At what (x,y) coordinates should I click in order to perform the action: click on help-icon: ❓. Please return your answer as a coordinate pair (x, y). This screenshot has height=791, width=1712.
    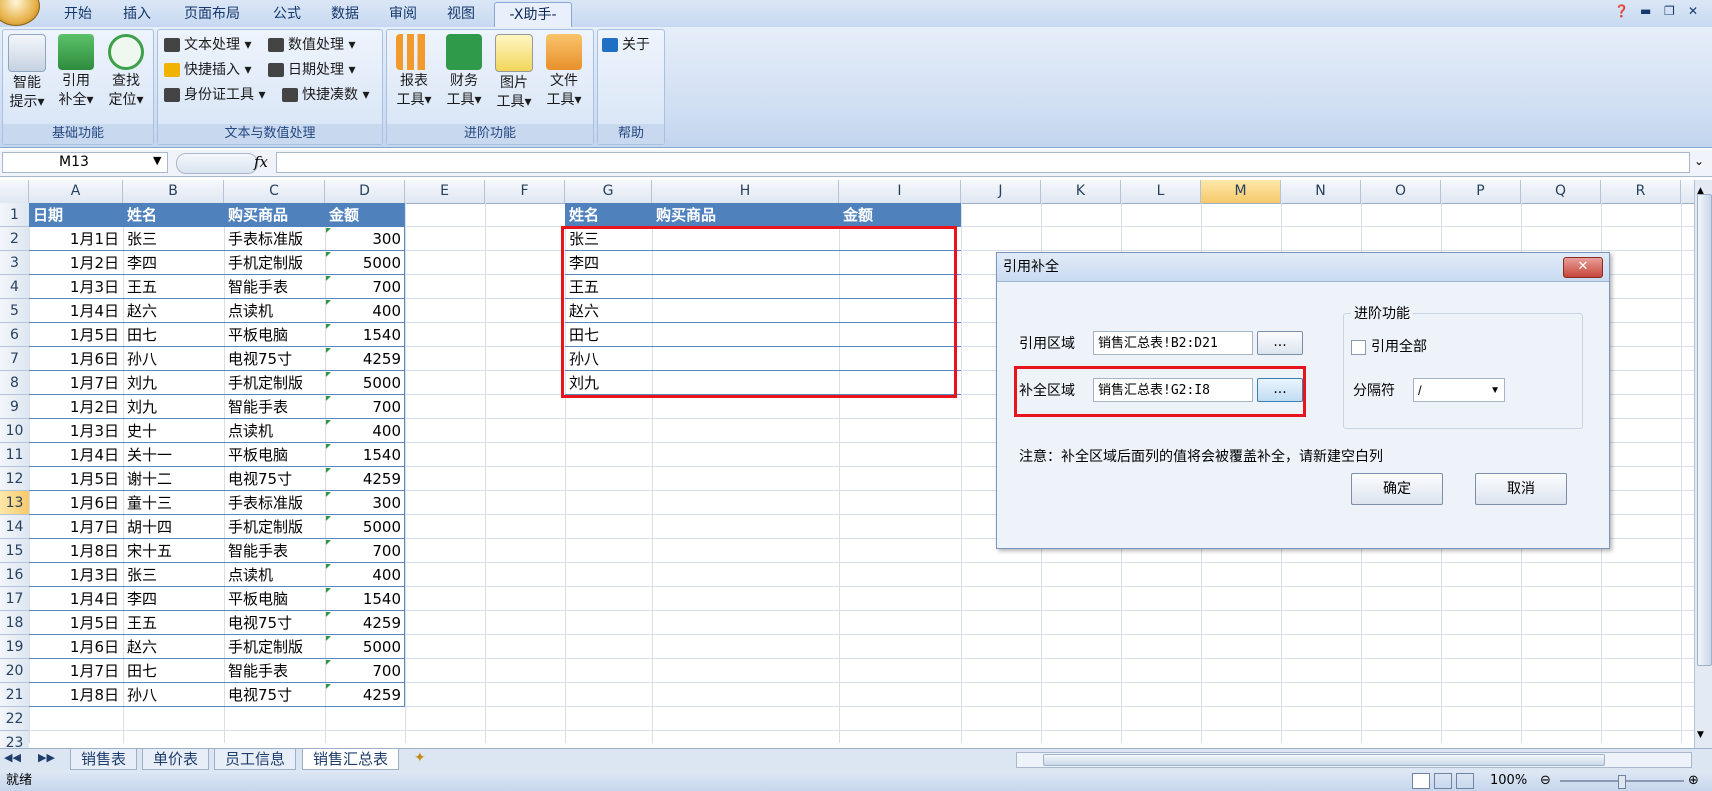
    Looking at the image, I should click on (1621, 11).